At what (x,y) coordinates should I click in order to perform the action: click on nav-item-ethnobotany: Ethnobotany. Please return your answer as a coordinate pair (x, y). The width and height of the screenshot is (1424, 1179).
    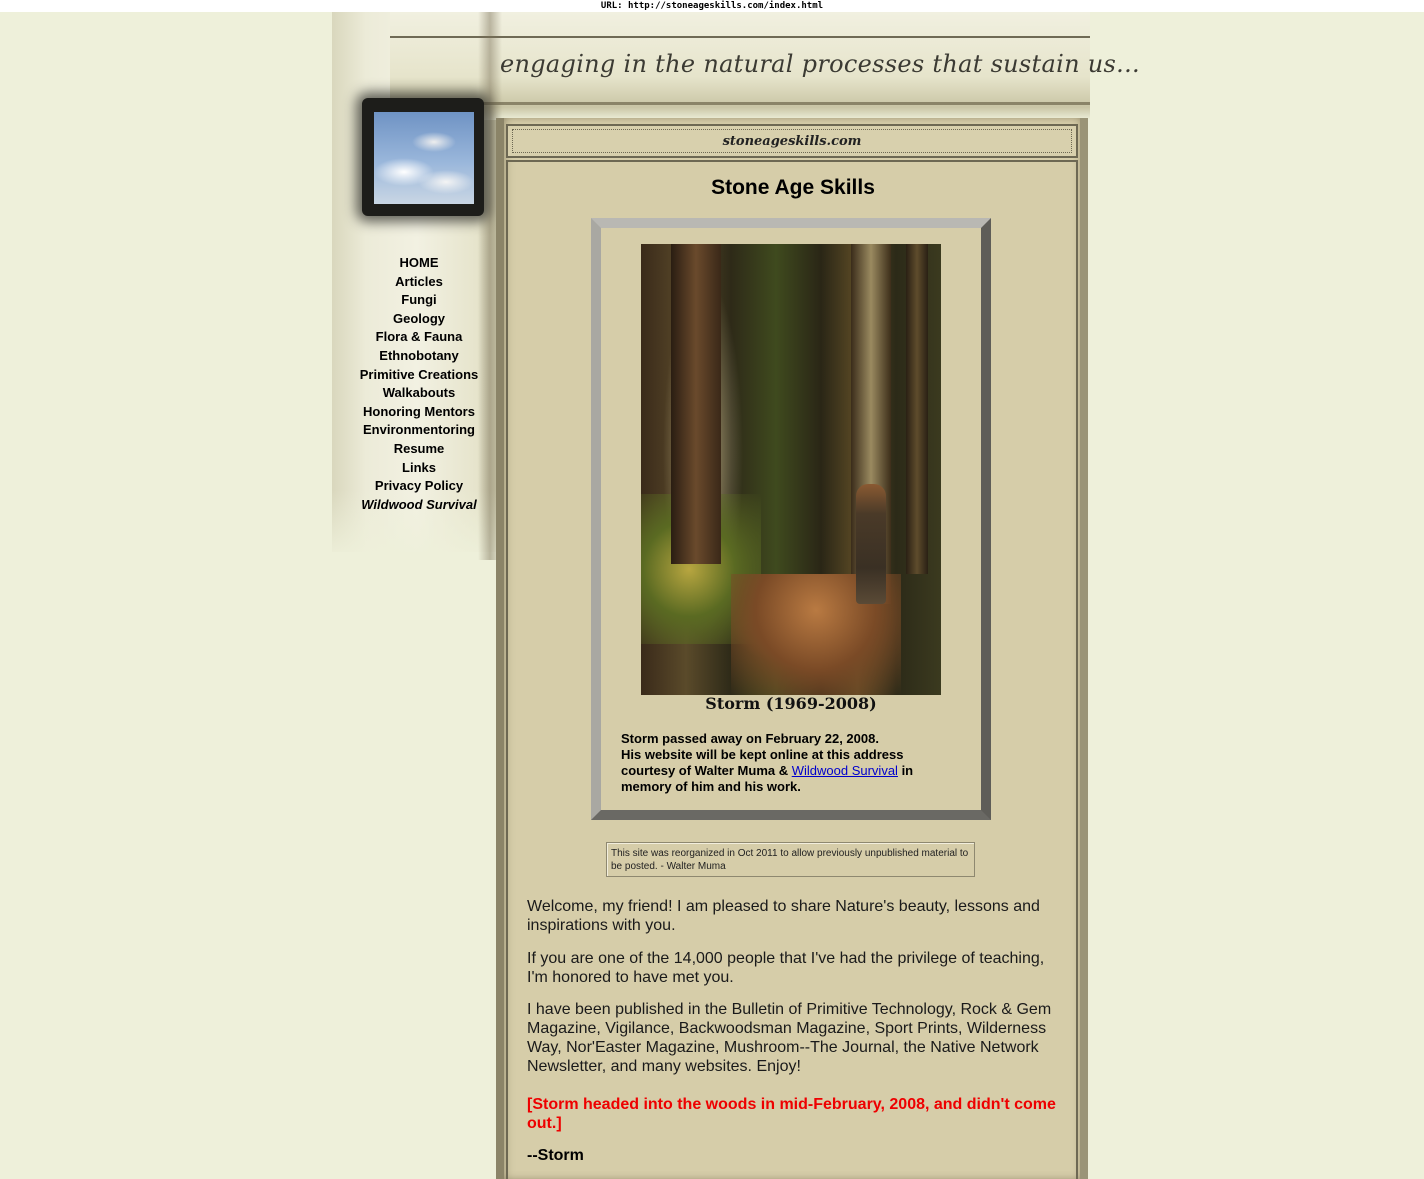
    Looking at the image, I should click on (419, 356).